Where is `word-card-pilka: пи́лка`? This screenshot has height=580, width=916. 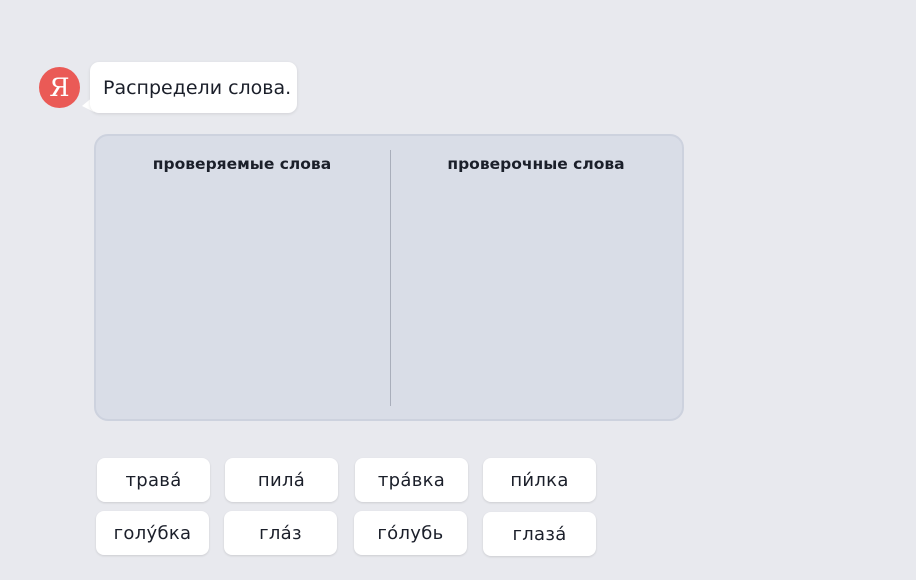
word-card-pilka: пи́лка is located at coordinates (539, 480).